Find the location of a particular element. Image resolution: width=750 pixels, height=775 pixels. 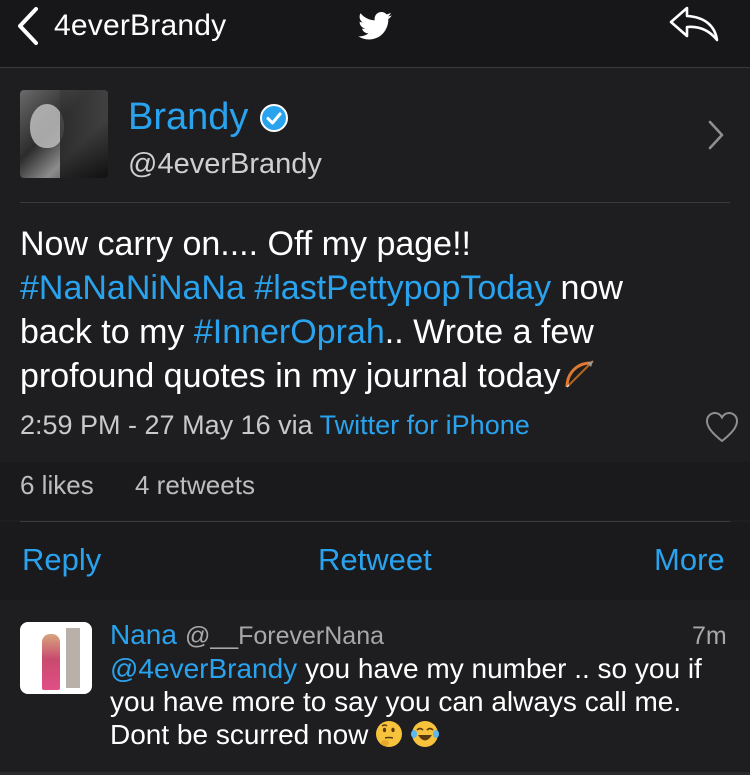

profile-handle: @4everBrandy is located at coordinates (225, 164).